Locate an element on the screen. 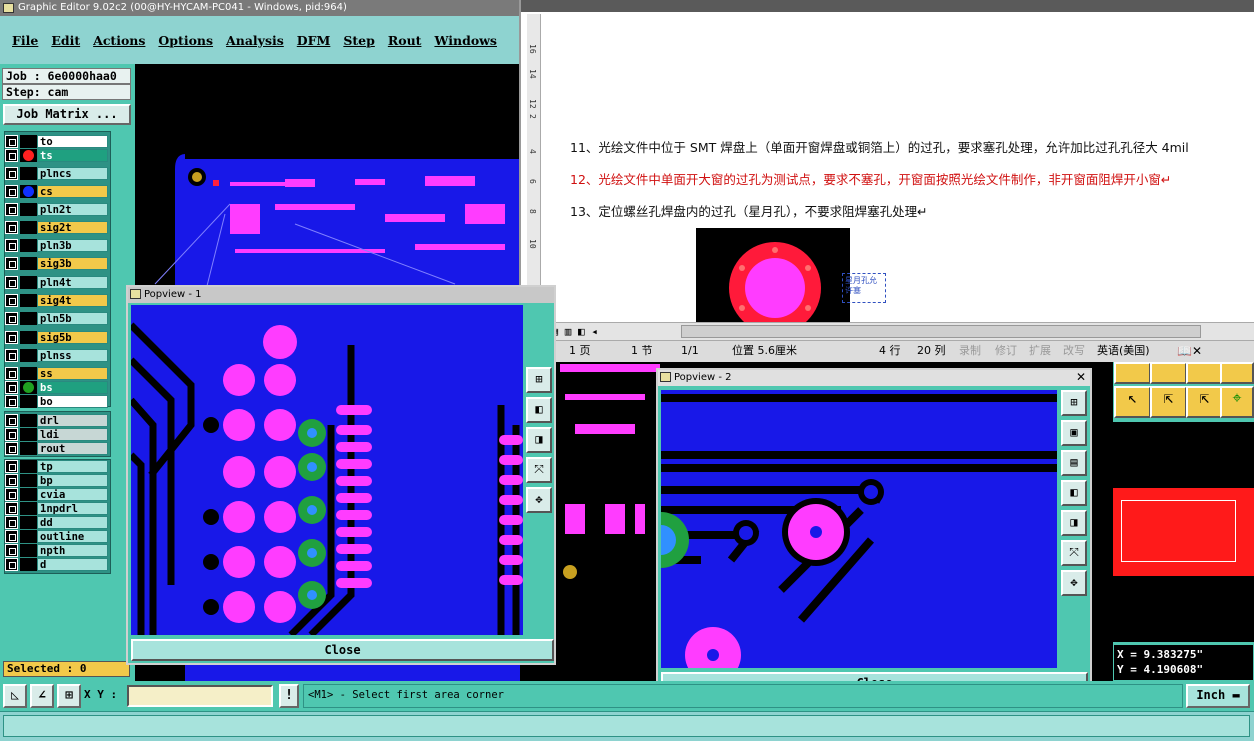  select-frame-icon: ⇱ is located at coordinates (1204, 402).